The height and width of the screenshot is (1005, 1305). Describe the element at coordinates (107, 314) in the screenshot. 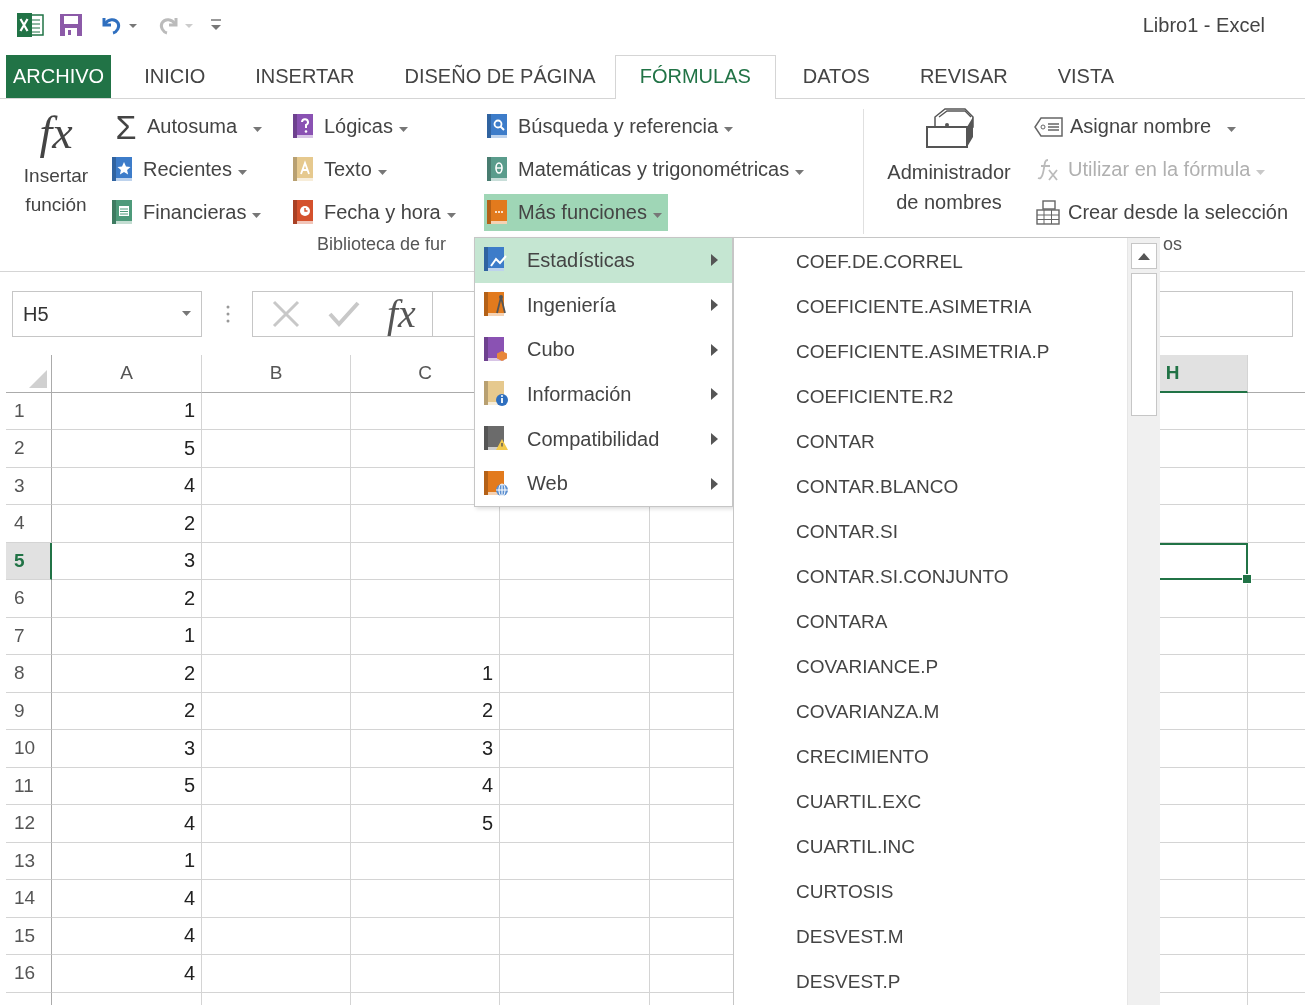

I see `name-box: H5` at that location.